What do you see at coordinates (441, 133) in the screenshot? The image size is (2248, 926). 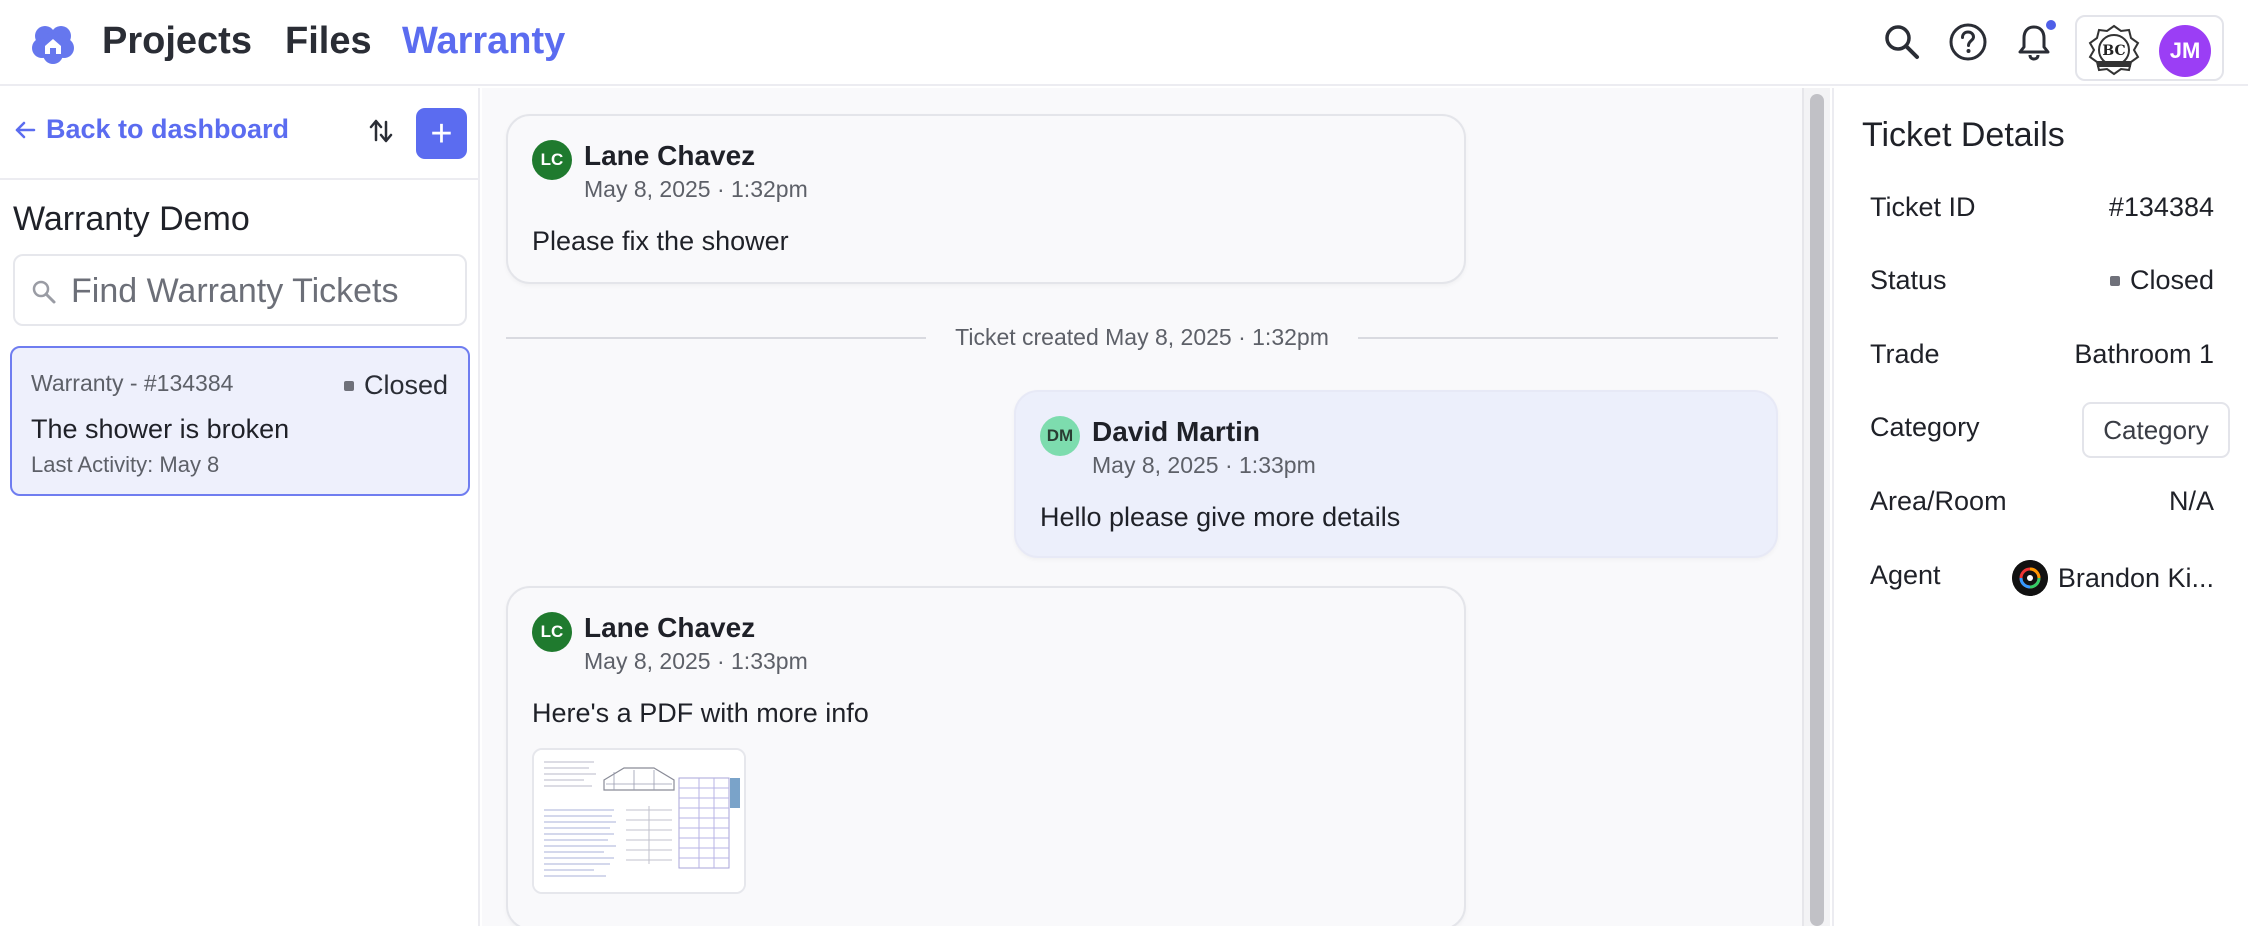 I see `add-ticket-button: +` at bounding box center [441, 133].